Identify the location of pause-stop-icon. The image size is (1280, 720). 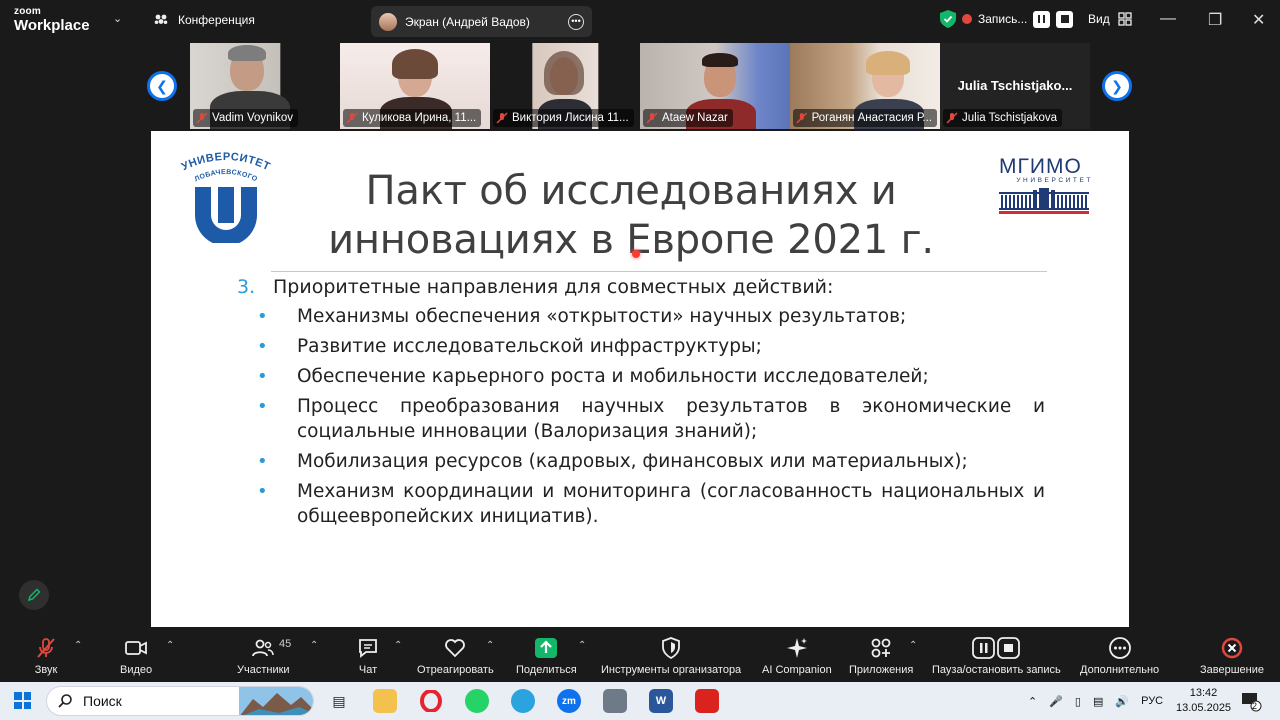
(996, 648).